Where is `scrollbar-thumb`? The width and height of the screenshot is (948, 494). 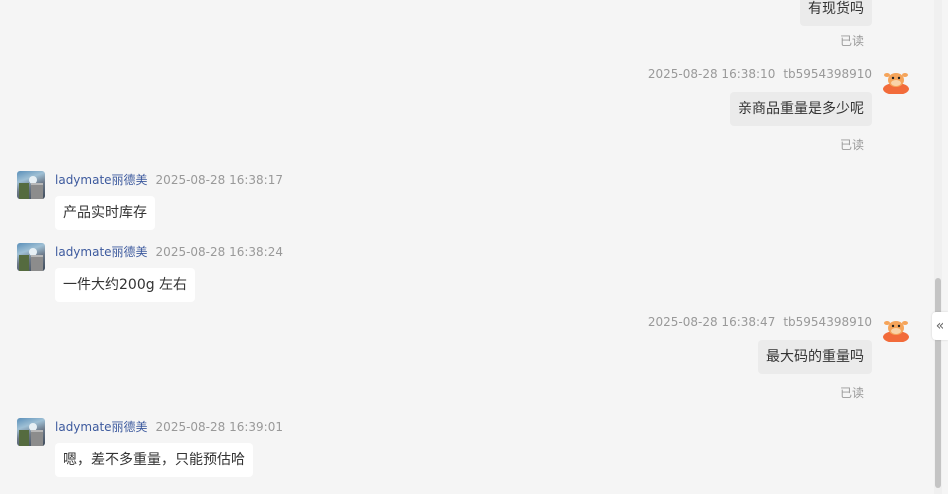 scrollbar-thumb is located at coordinates (938, 383).